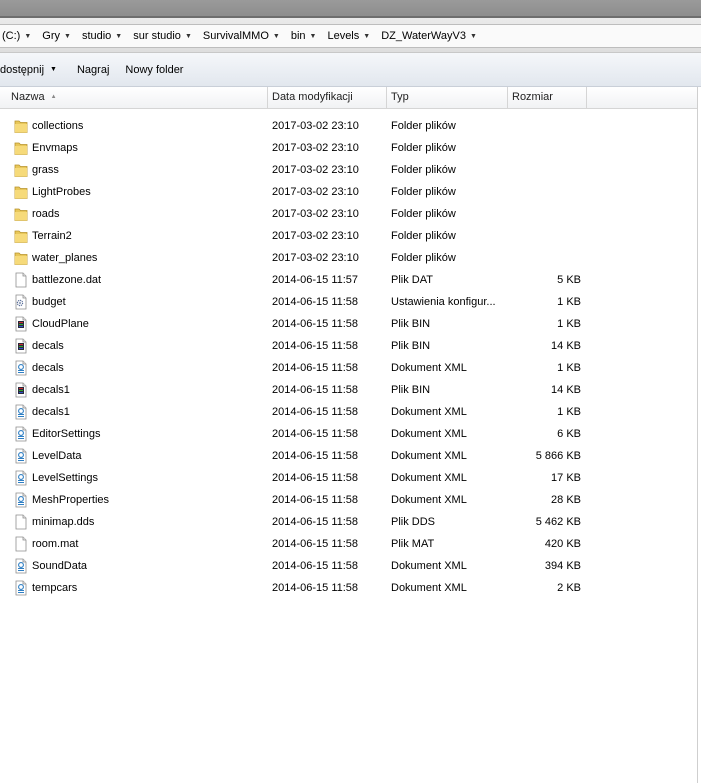  I want to click on file-size: 14 KB, so click(566, 390).